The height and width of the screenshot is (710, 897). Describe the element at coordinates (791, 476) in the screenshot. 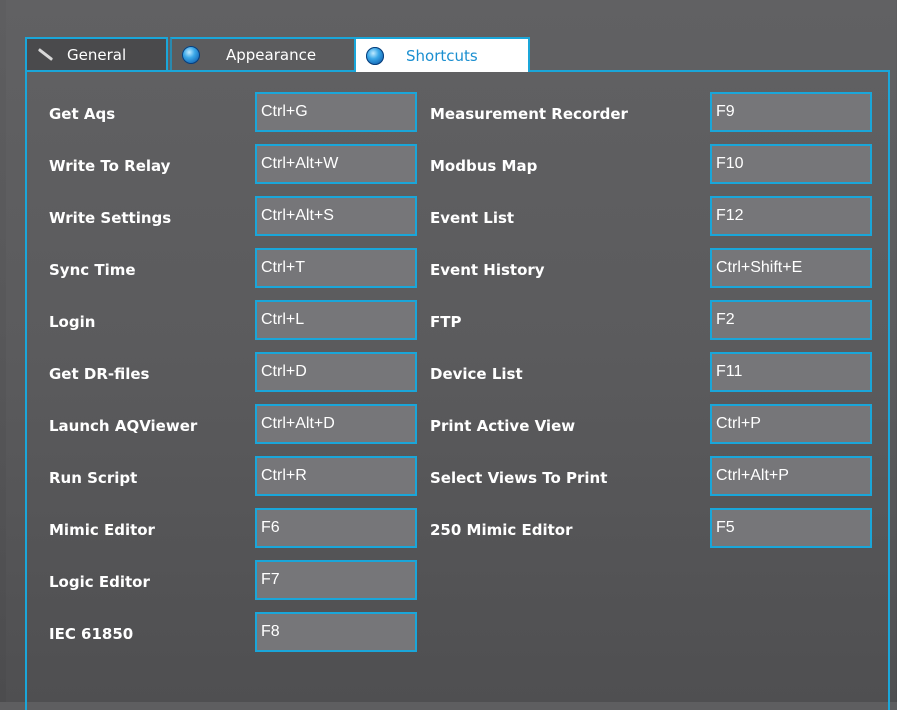

I see `shortcut-field-select-views-to-print: Ctrl+Alt+P` at that location.